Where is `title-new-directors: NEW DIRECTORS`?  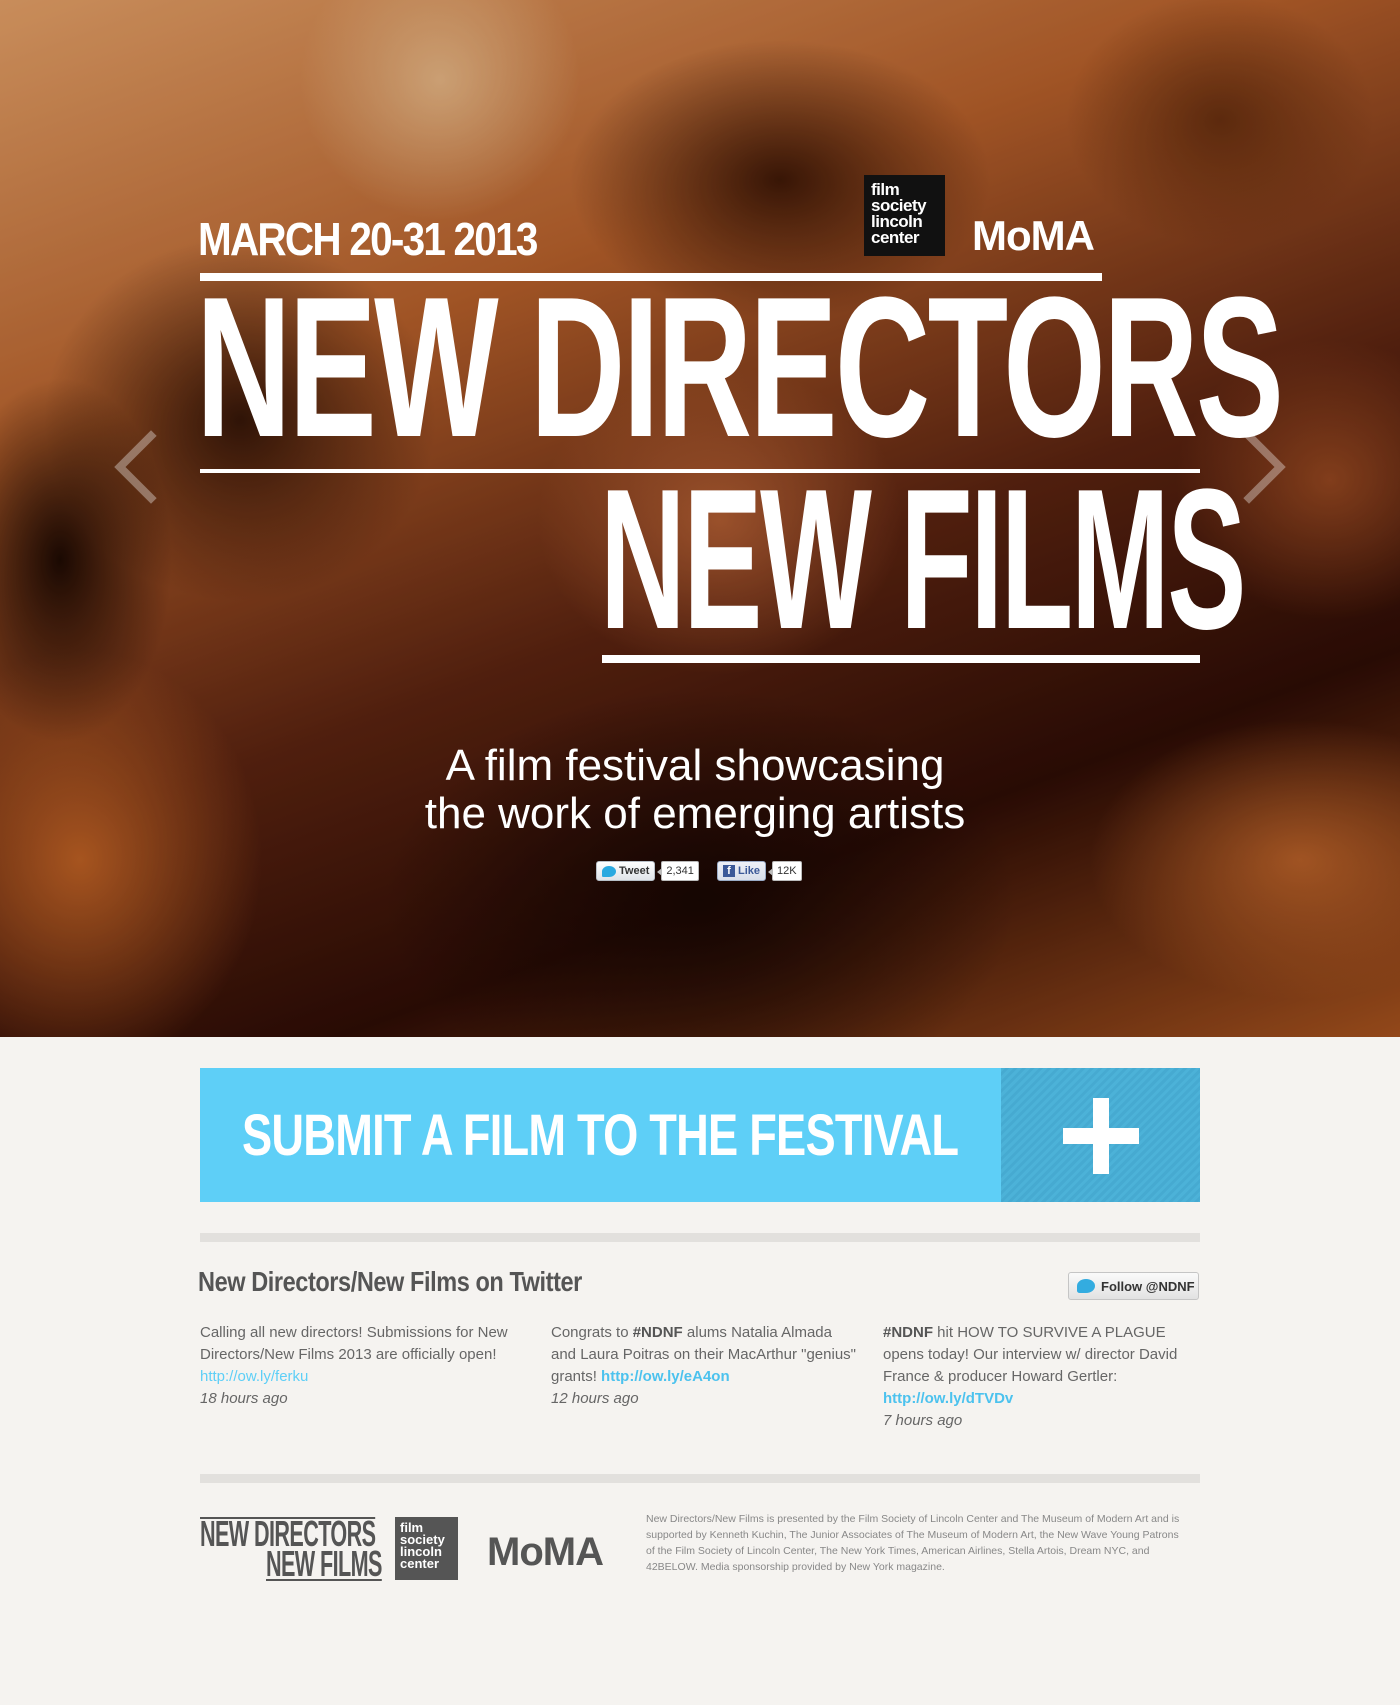 title-new-directors: NEW DIRECTORS is located at coordinates (740, 367).